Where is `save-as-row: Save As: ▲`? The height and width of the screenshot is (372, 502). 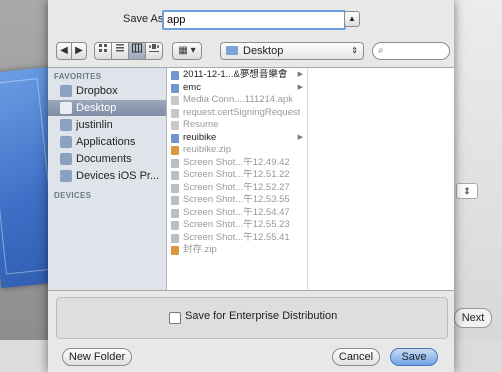
save-as-row: Save As: ▲ is located at coordinates (251, 20).